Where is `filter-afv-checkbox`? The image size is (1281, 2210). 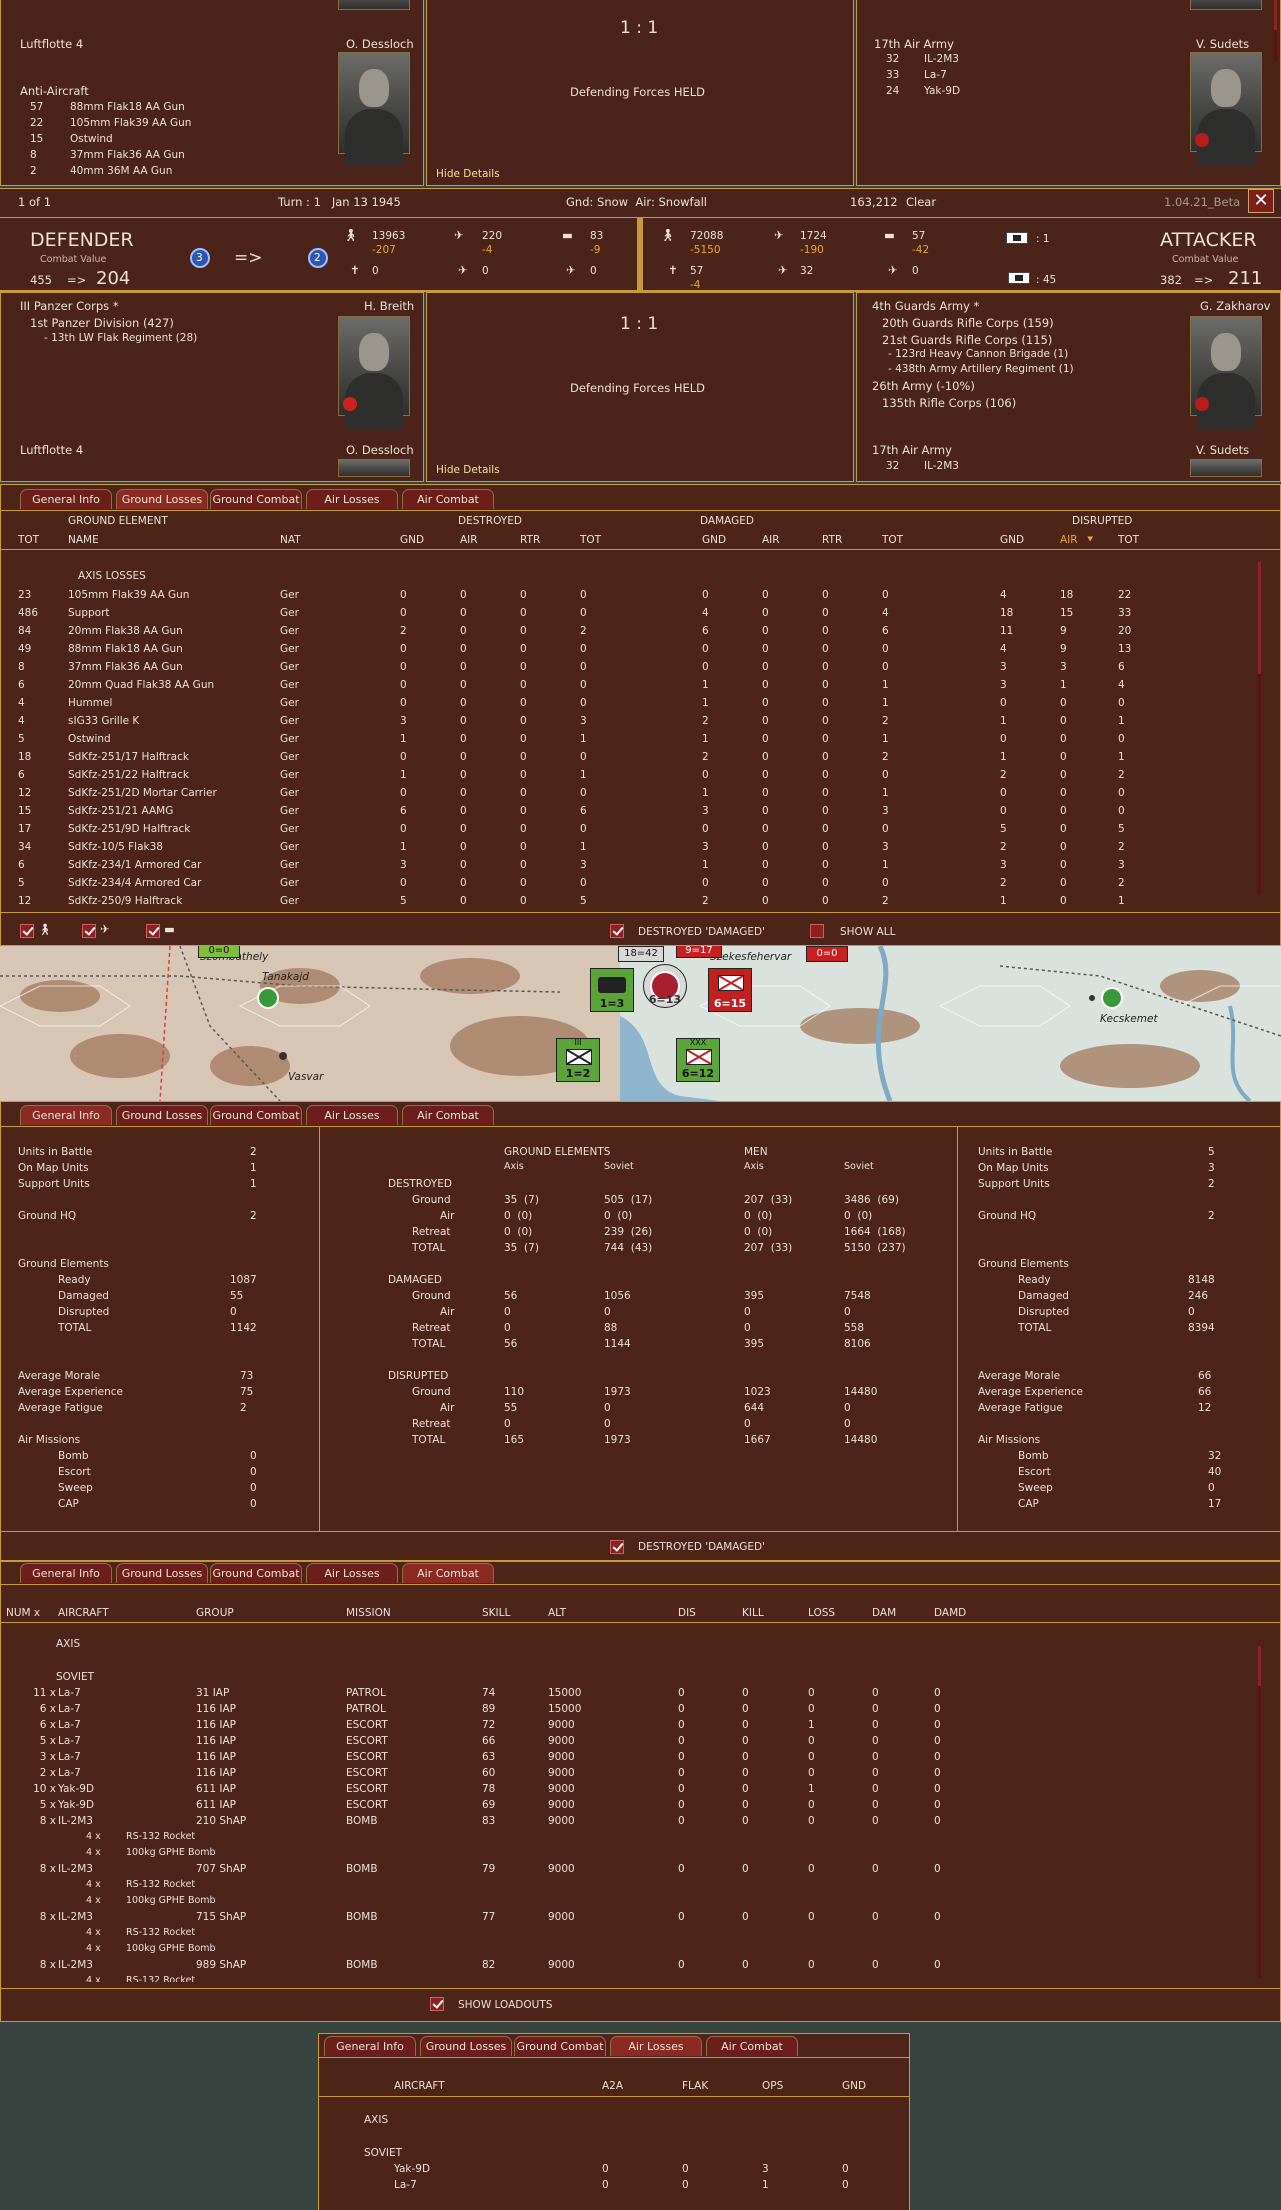
filter-afv-checkbox is located at coordinates (153, 931).